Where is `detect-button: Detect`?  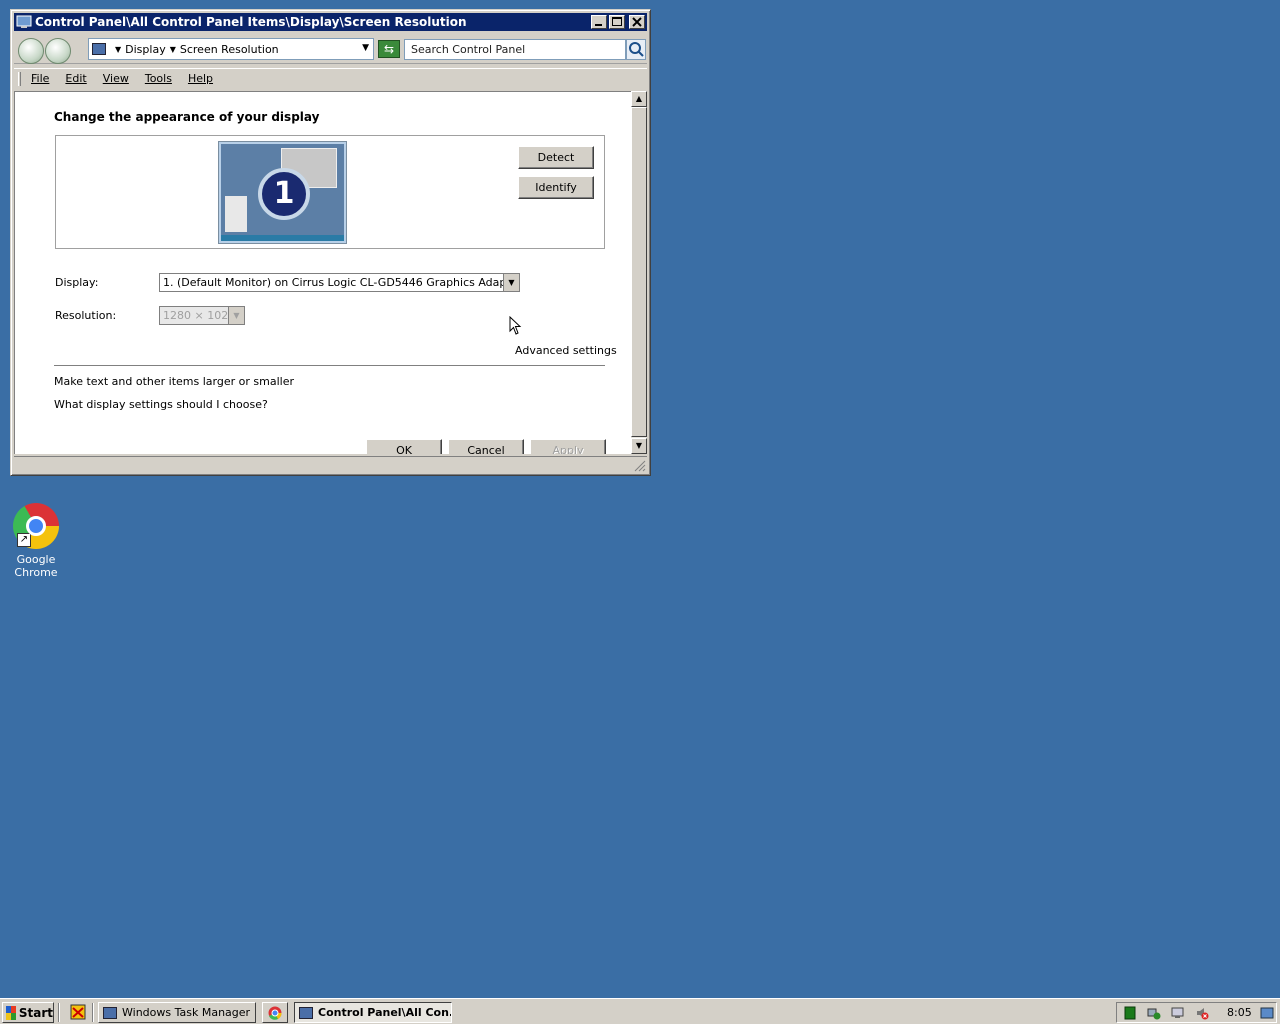
detect-button: Detect is located at coordinates (556, 157).